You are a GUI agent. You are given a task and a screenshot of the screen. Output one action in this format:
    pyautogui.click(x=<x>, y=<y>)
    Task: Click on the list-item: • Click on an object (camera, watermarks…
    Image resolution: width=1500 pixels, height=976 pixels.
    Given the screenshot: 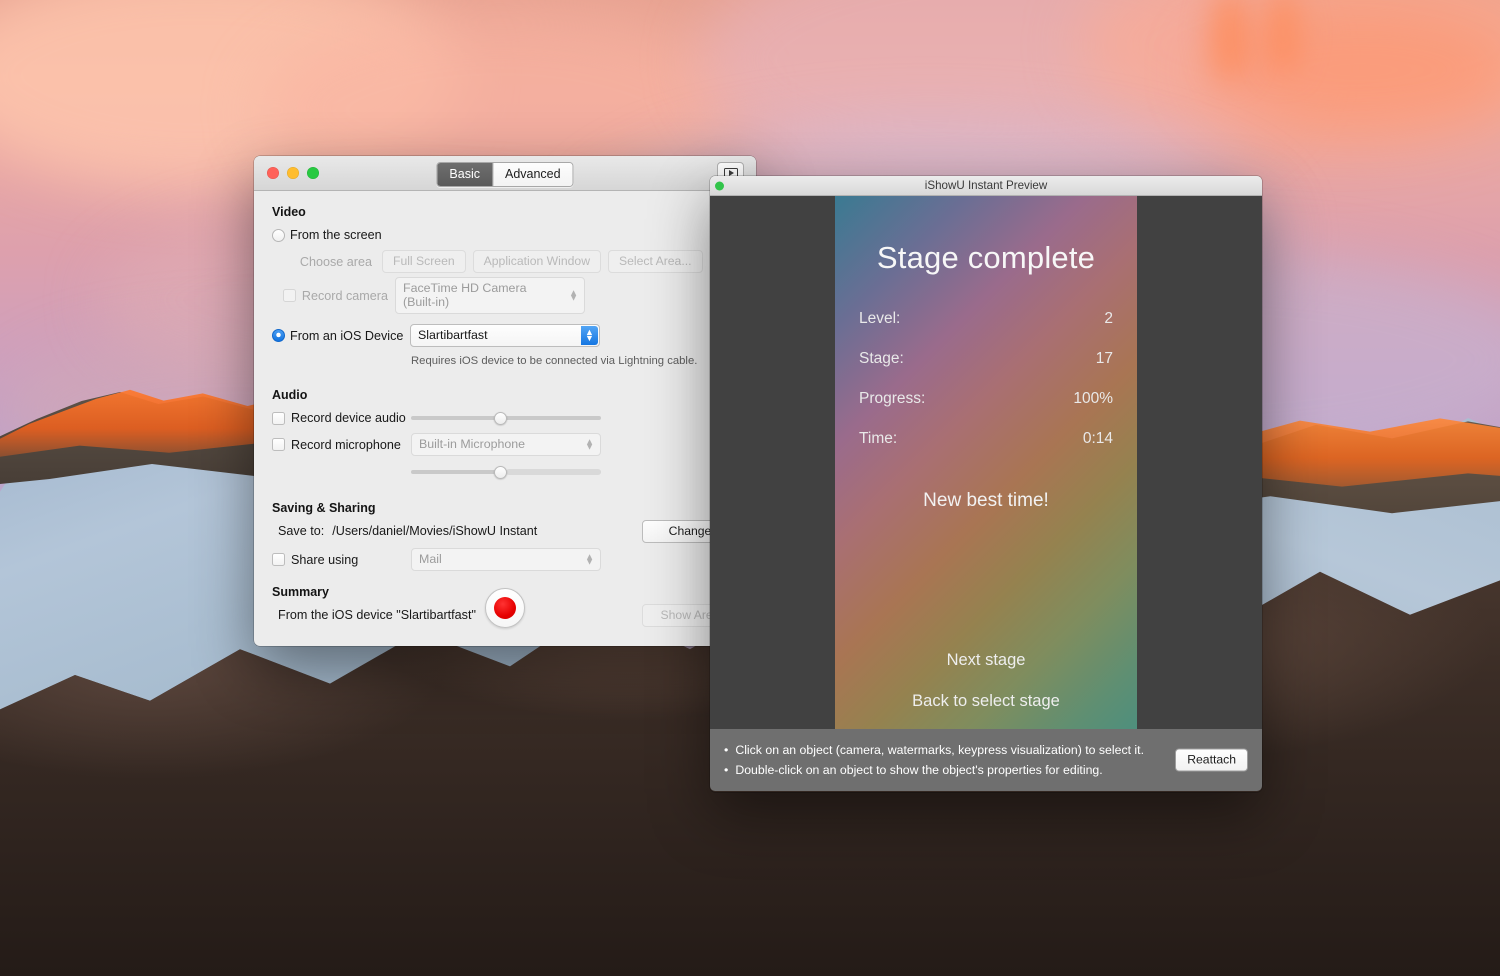 What is the action you would take?
    pyautogui.click(x=934, y=750)
    